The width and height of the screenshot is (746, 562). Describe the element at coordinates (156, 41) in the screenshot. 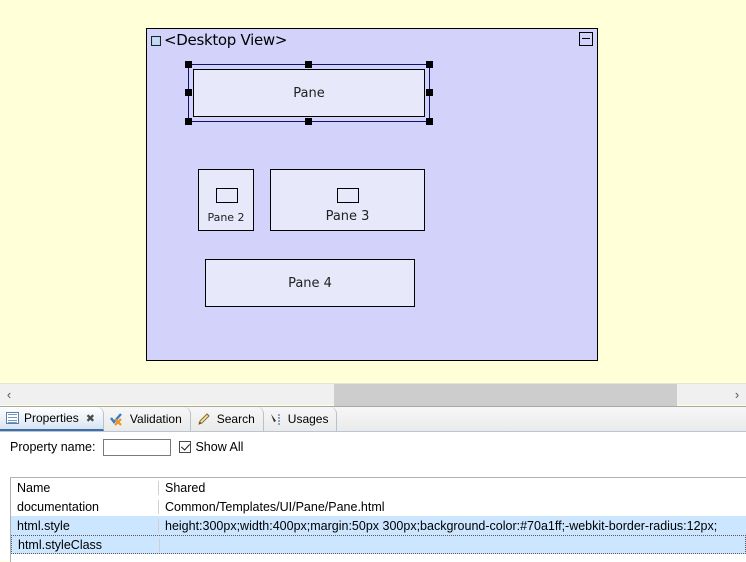

I see `desktop-view-icon` at that location.